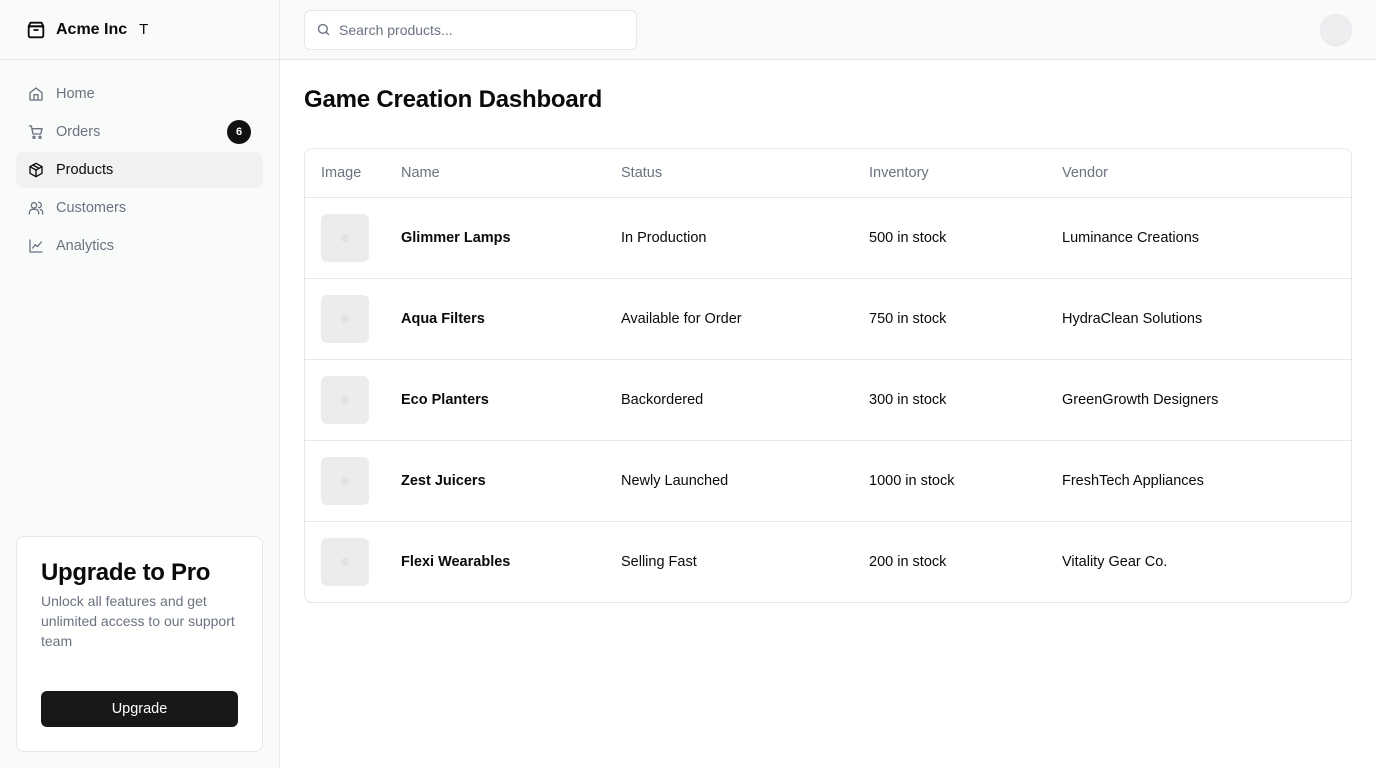 This screenshot has height=768, width=1376. Describe the element at coordinates (949, 238) in the screenshot. I see `product-inventory: 500 in stock` at that location.